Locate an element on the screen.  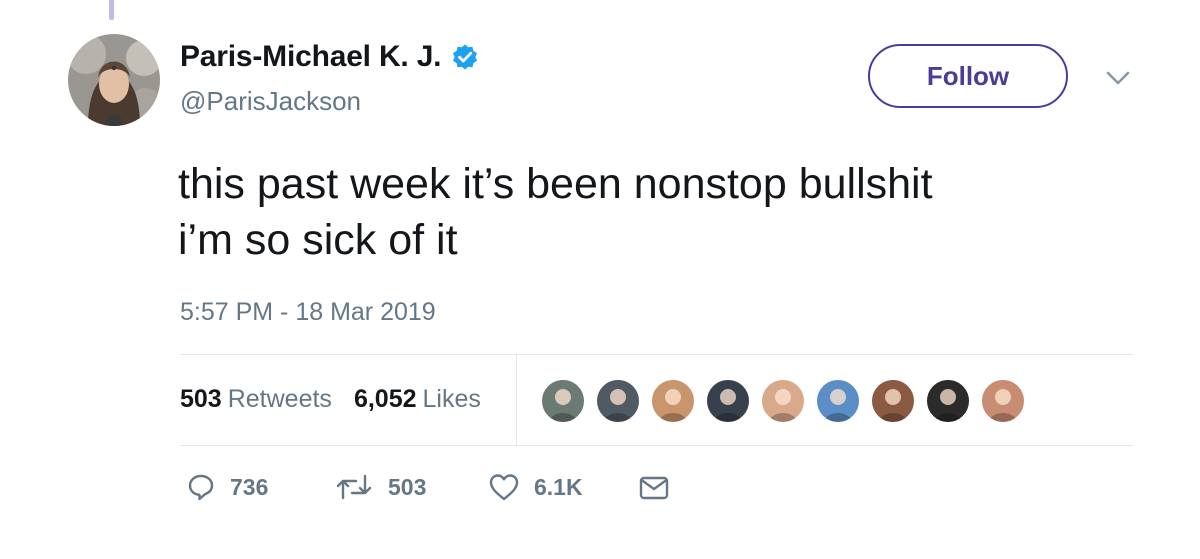
likes-stat: 6,052 Likes is located at coordinates (417, 399).